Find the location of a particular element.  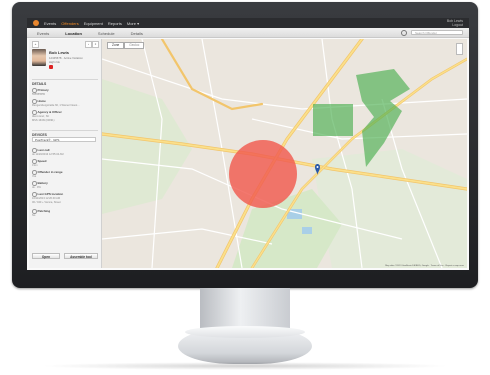

home-icon is located at coordinates (34, 101).